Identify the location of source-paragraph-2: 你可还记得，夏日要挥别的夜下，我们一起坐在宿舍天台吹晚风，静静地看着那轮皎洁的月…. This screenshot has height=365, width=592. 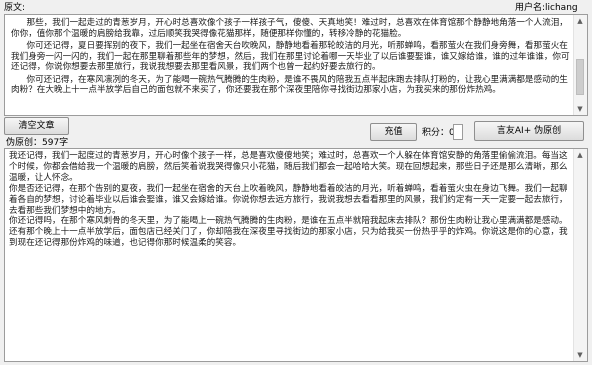
(290, 56).